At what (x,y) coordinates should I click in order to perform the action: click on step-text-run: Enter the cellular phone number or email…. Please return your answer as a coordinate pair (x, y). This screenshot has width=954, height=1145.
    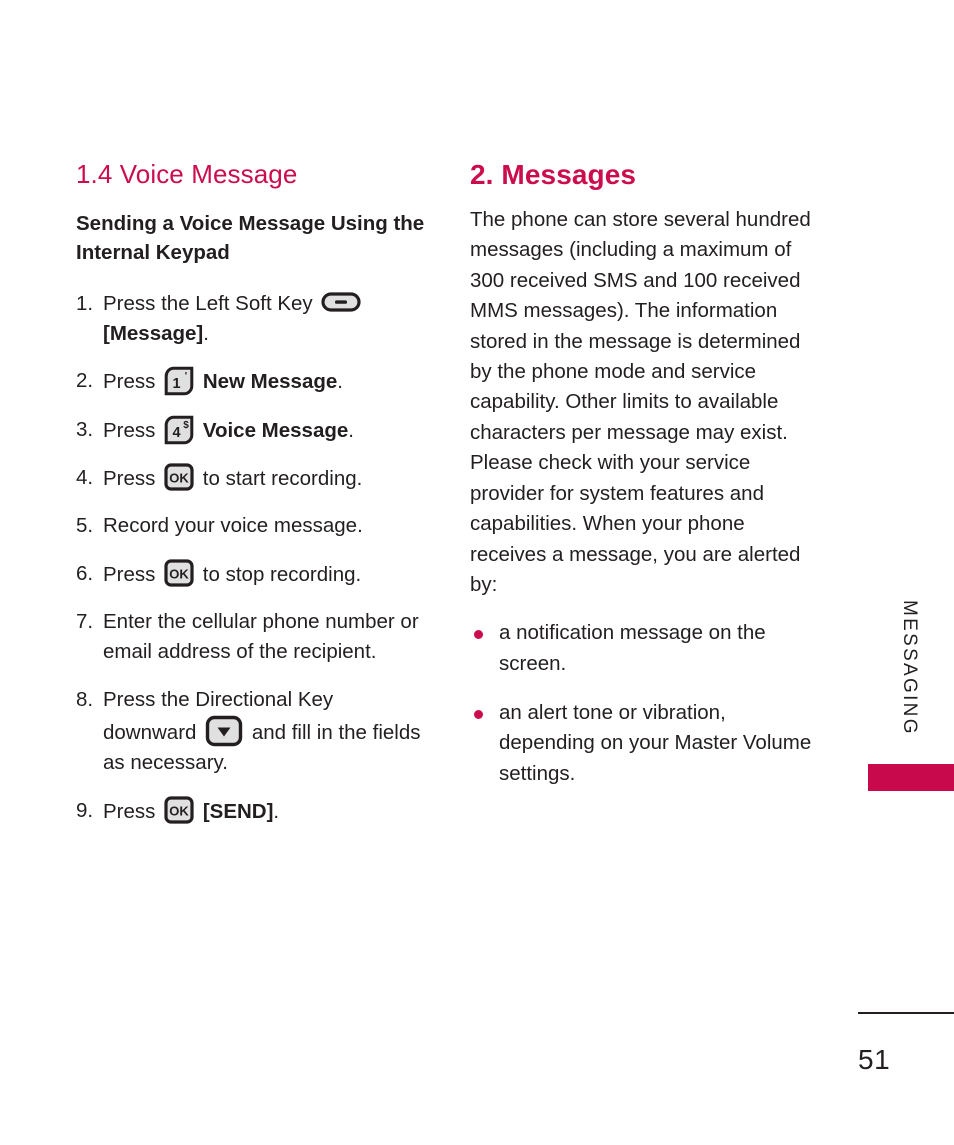
    Looking at the image, I should click on (261, 637).